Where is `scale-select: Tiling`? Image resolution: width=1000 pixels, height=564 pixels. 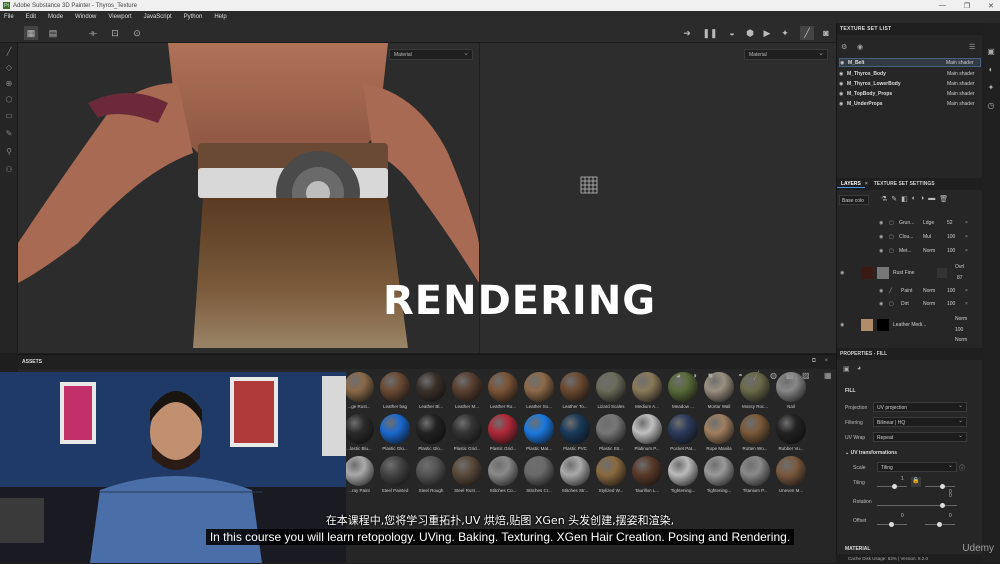
scale-select: Tiling is located at coordinates (917, 467).